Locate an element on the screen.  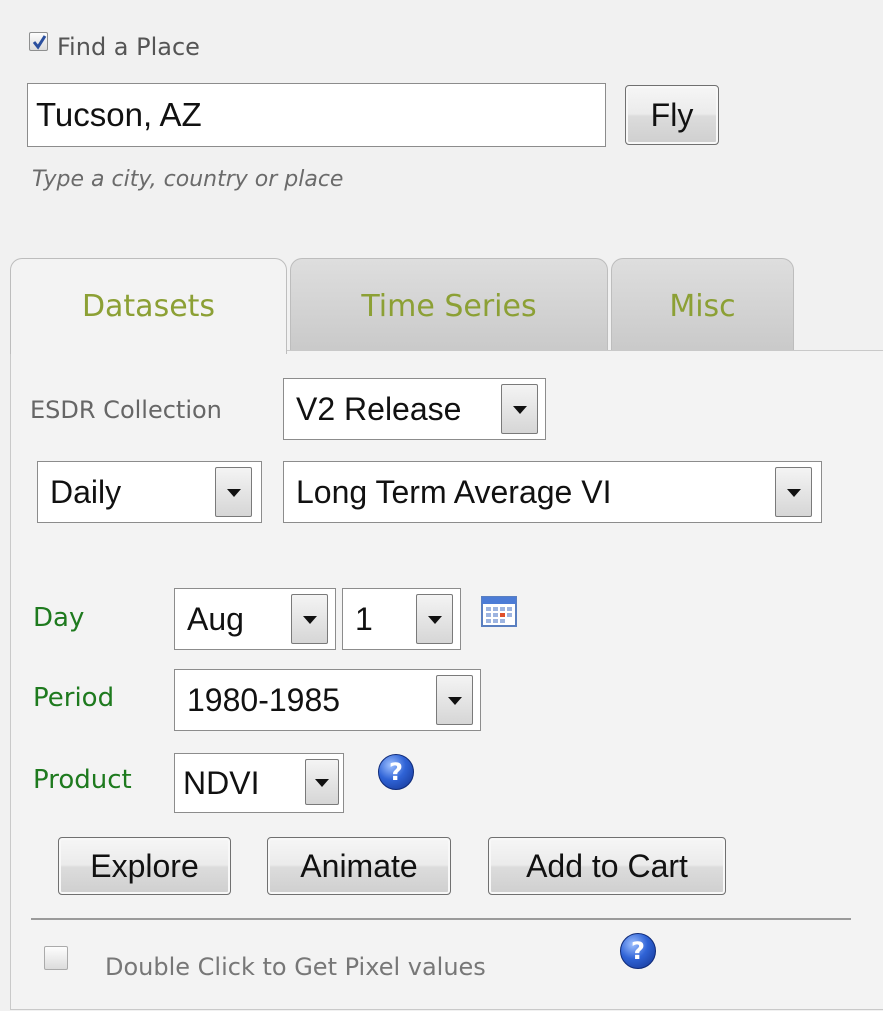
day-label: Day is located at coordinates (59, 618).